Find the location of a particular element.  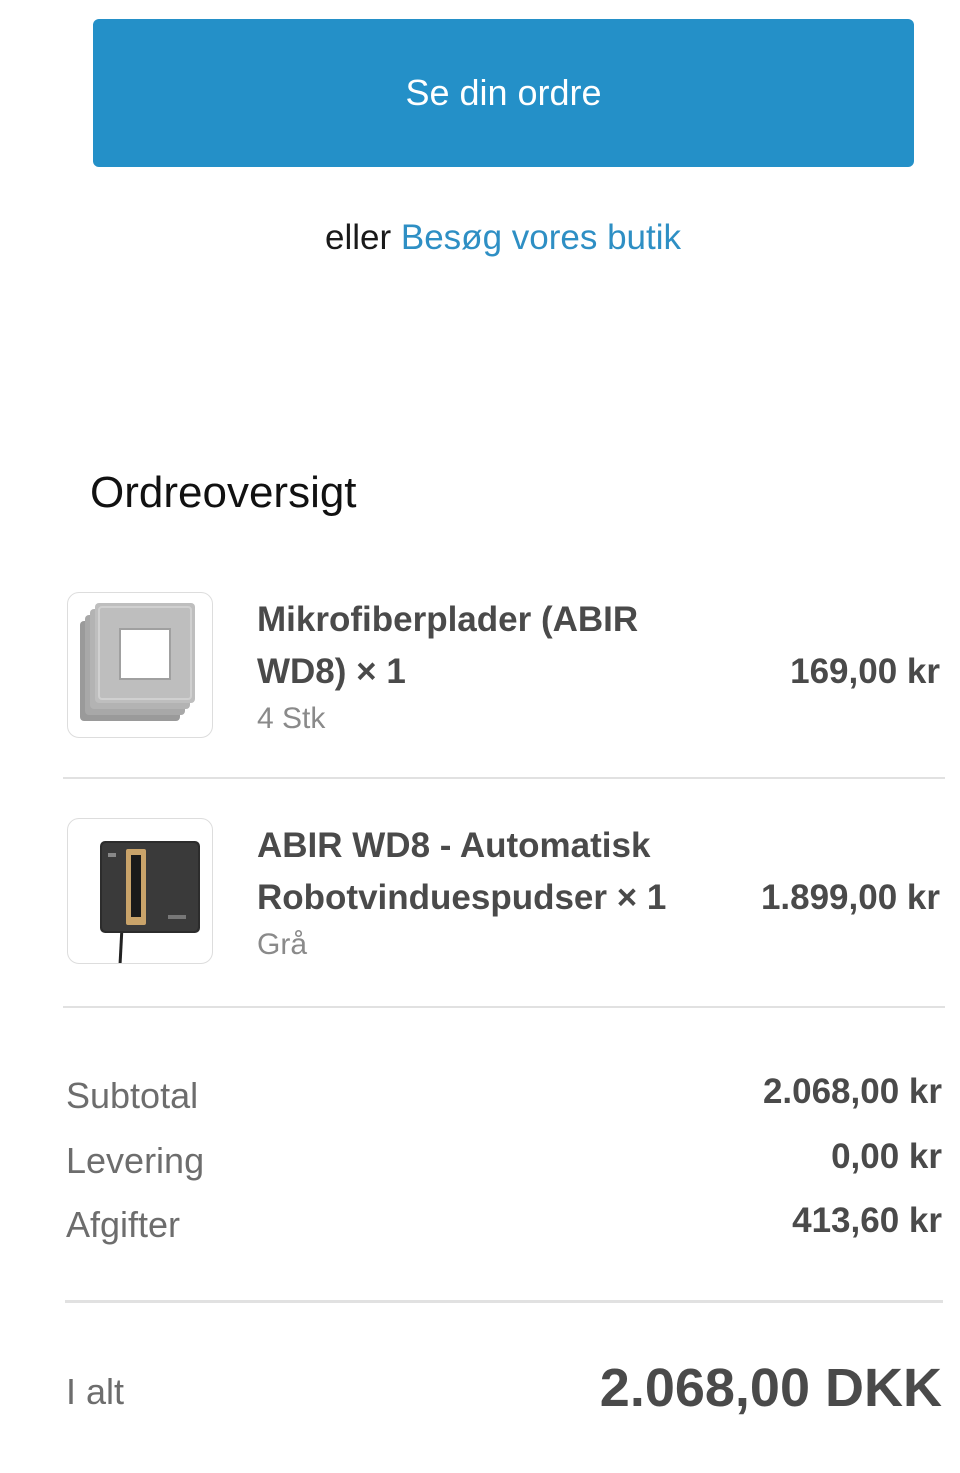

item-price: 1.899,00 kr is located at coordinates (850, 897).